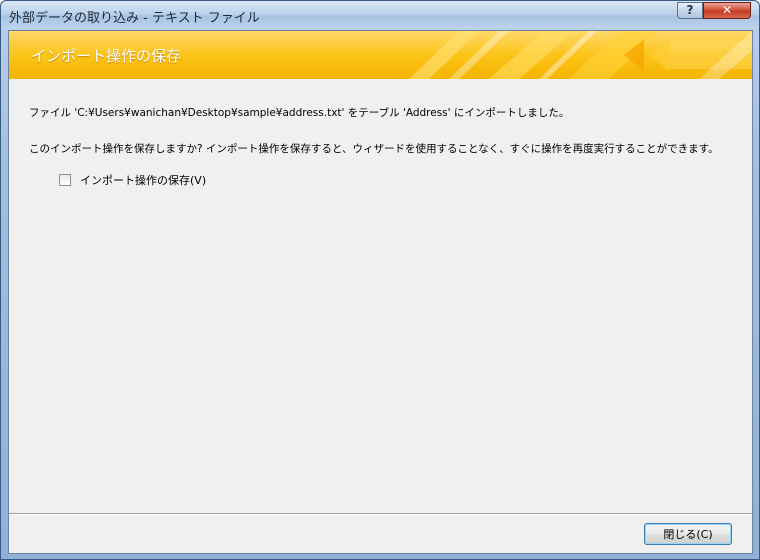  Describe the element at coordinates (688, 534) in the screenshot. I see `close-dialog-button: 閉じる(C)` at that location.